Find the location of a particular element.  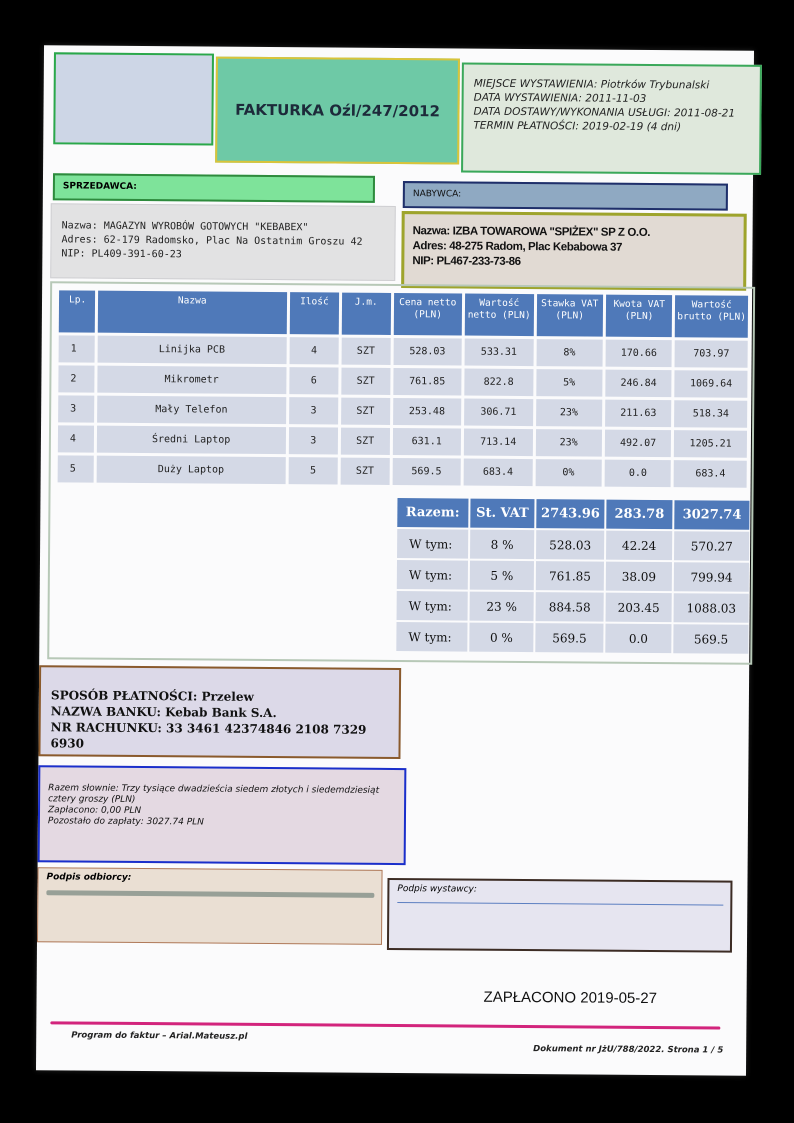

seller-heading: SPRZEDAWCA: is located at coordinates (214, 188).